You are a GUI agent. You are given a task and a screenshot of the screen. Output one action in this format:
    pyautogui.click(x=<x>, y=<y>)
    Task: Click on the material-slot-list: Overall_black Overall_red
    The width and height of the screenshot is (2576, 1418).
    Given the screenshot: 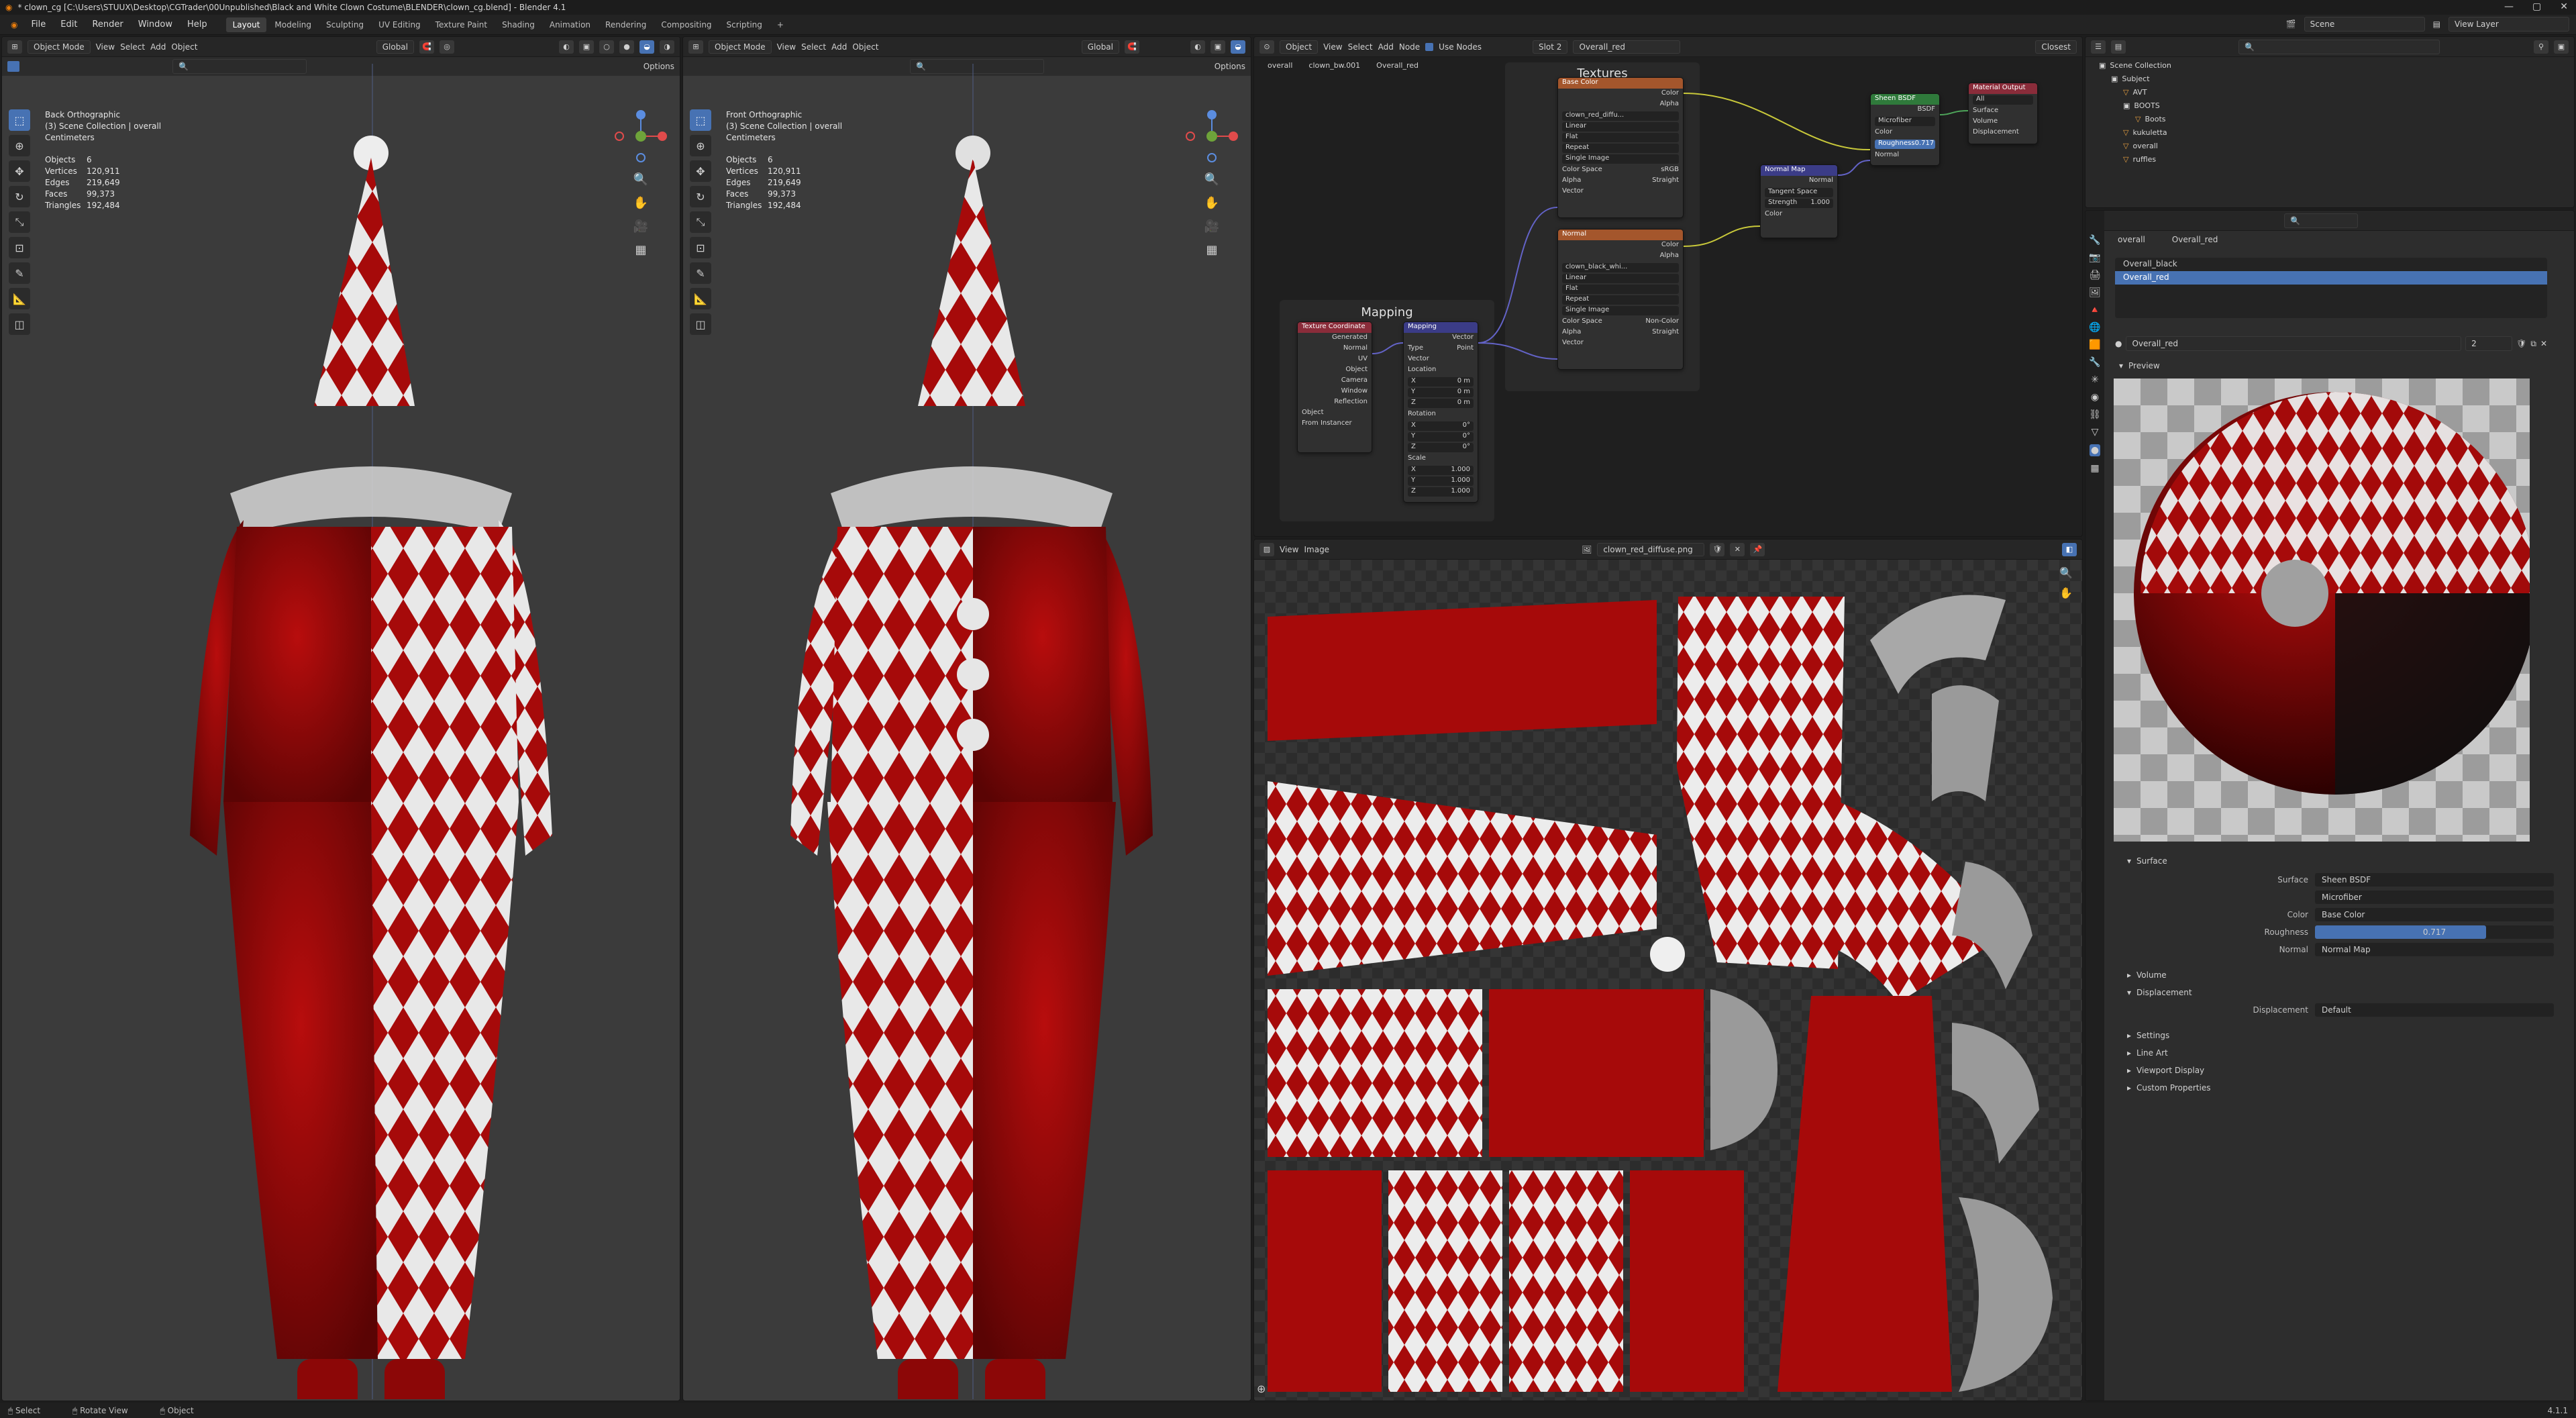 What is the action you would take?
    pyautogui.click(x=2331, y=288)
    